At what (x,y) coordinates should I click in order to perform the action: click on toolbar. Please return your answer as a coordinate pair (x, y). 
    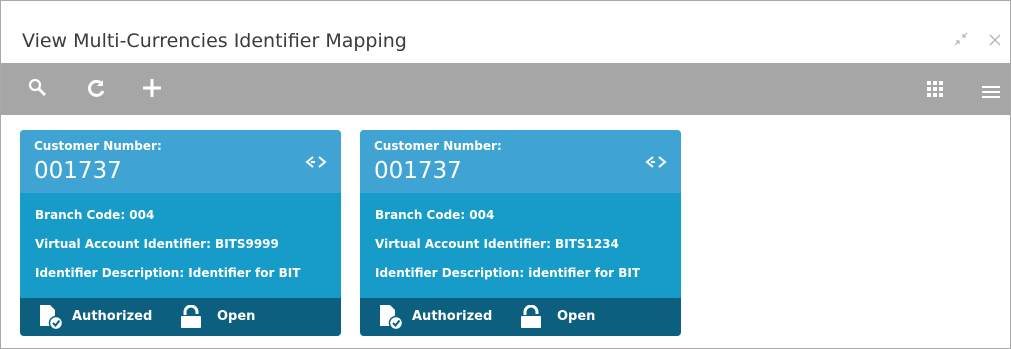
    Looking at the image, I should click on (505, 89).